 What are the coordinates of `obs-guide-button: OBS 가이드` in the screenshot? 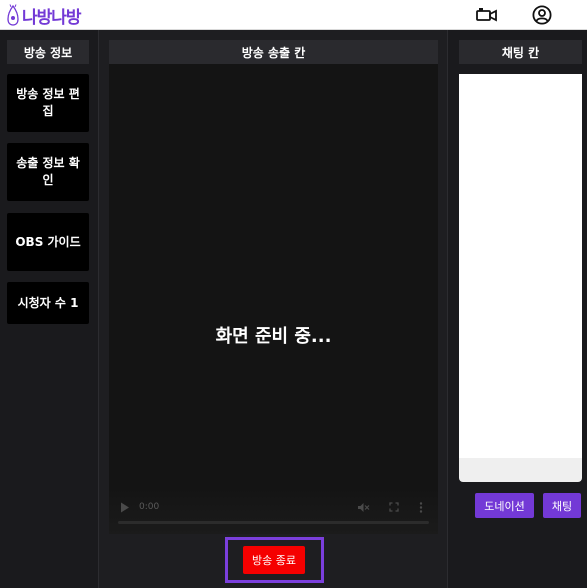 It's located at (48, 242).